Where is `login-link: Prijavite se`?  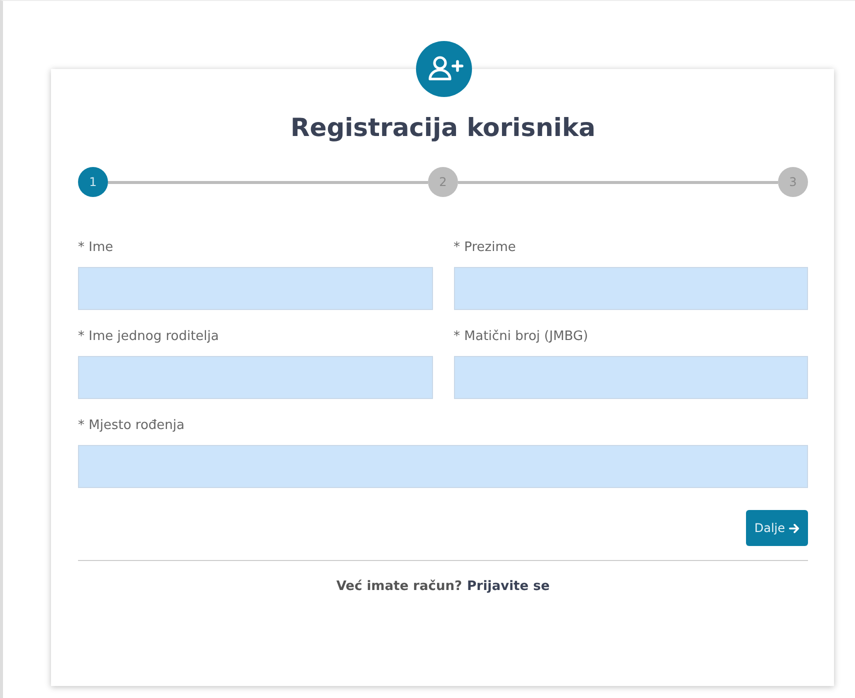
login-link: Prijavite se is located at coordinates (508, 586).